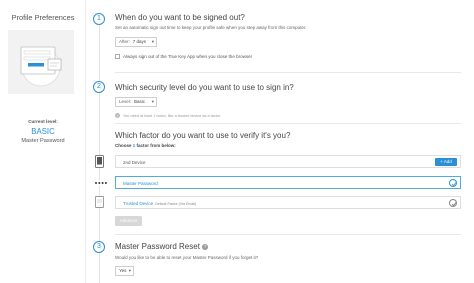  I want to click on signout-time-select: After: 7 days ▾, so click(136, 42).